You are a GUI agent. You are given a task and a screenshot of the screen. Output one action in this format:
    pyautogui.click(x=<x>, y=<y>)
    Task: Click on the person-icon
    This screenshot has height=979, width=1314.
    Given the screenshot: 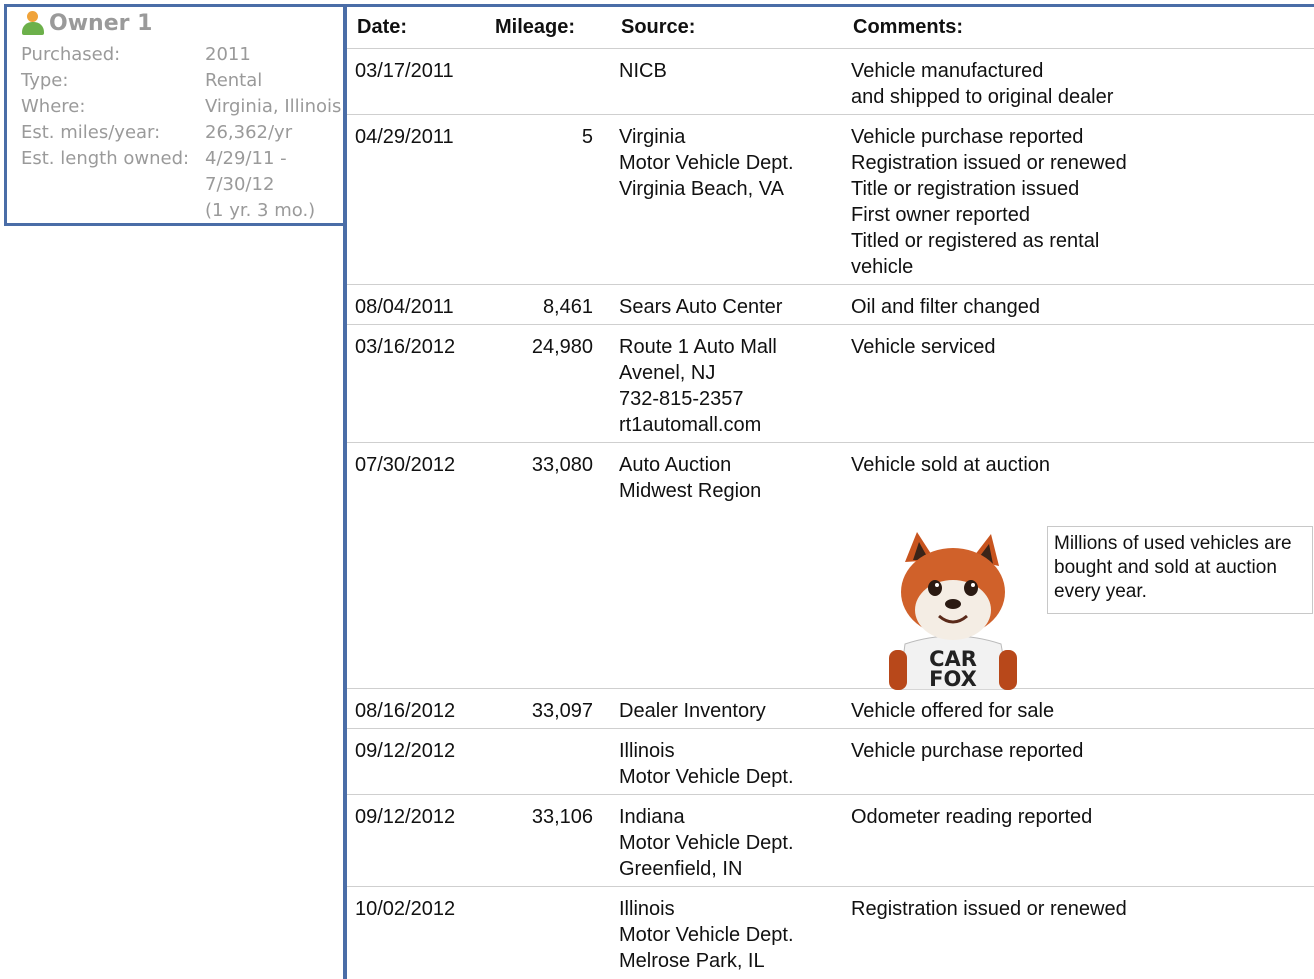 What is the action you would take?
    pyautogui.click(x=33, y=23)
    